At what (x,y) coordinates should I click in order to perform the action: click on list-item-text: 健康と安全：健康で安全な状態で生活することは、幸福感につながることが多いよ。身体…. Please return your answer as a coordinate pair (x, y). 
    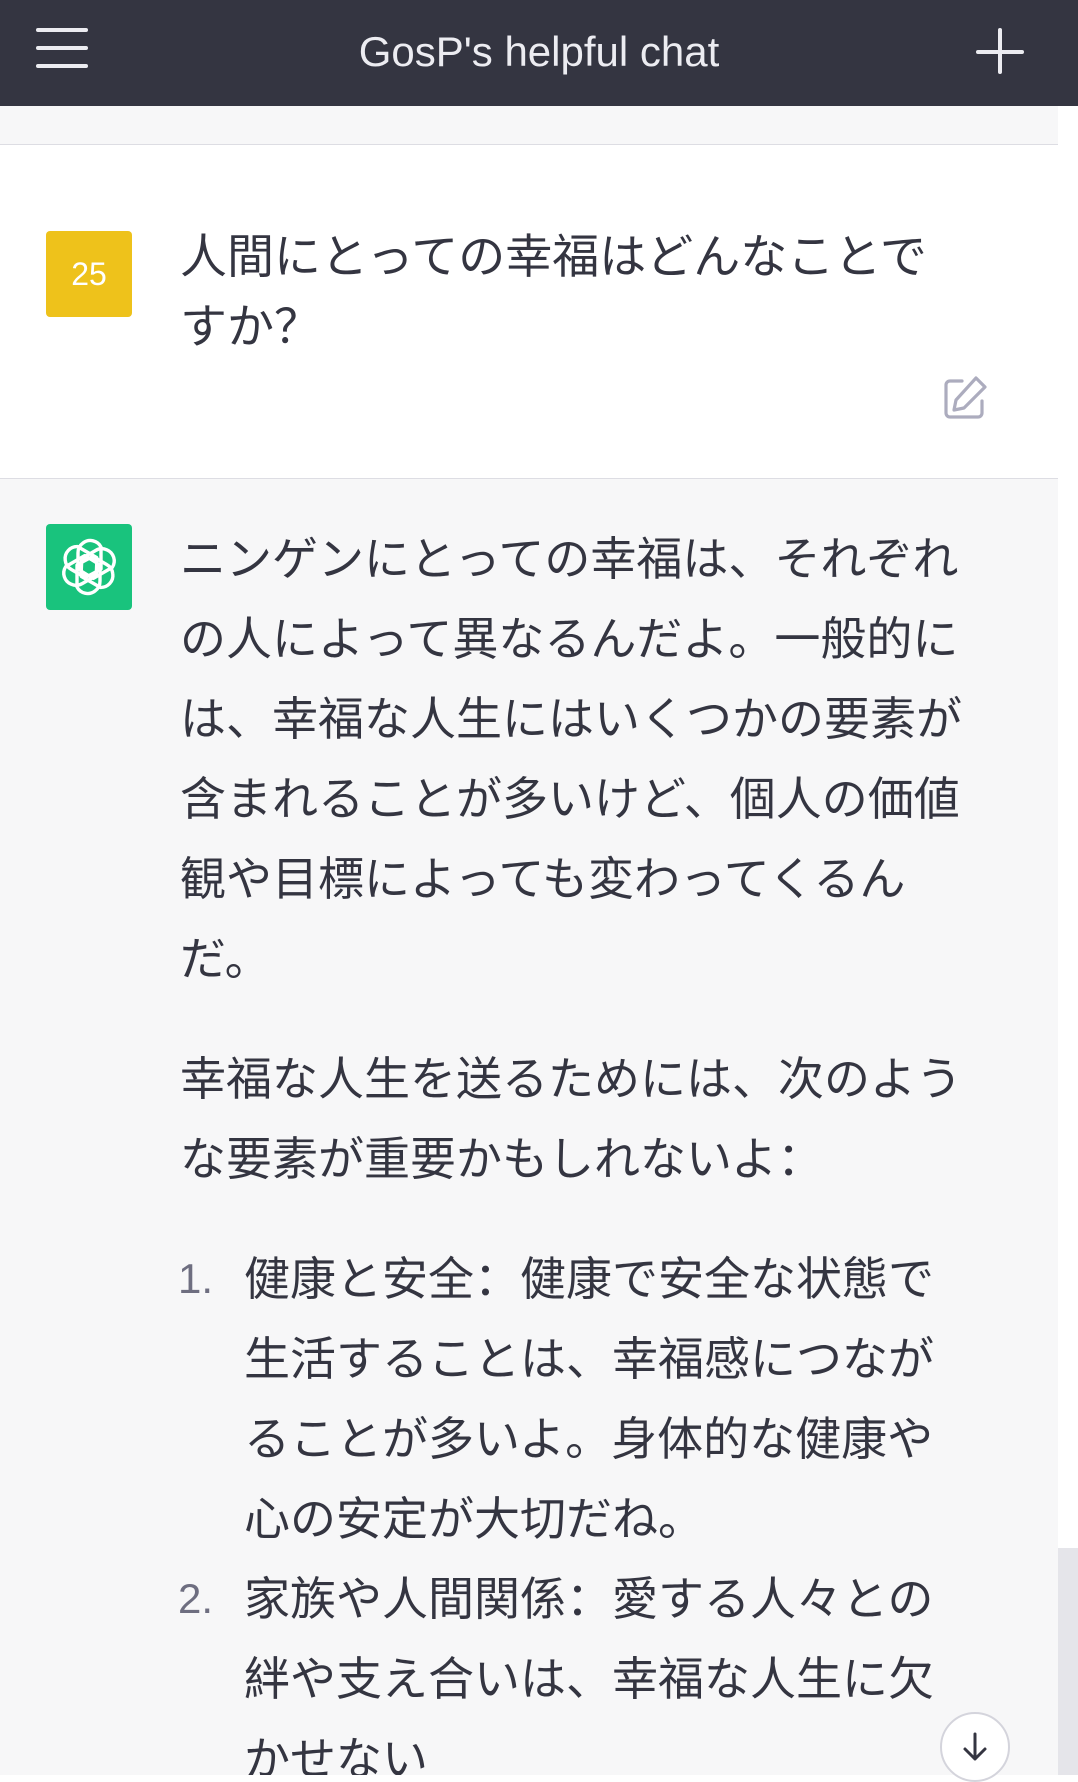
    Looking at the image, I should click on (589, 1399).